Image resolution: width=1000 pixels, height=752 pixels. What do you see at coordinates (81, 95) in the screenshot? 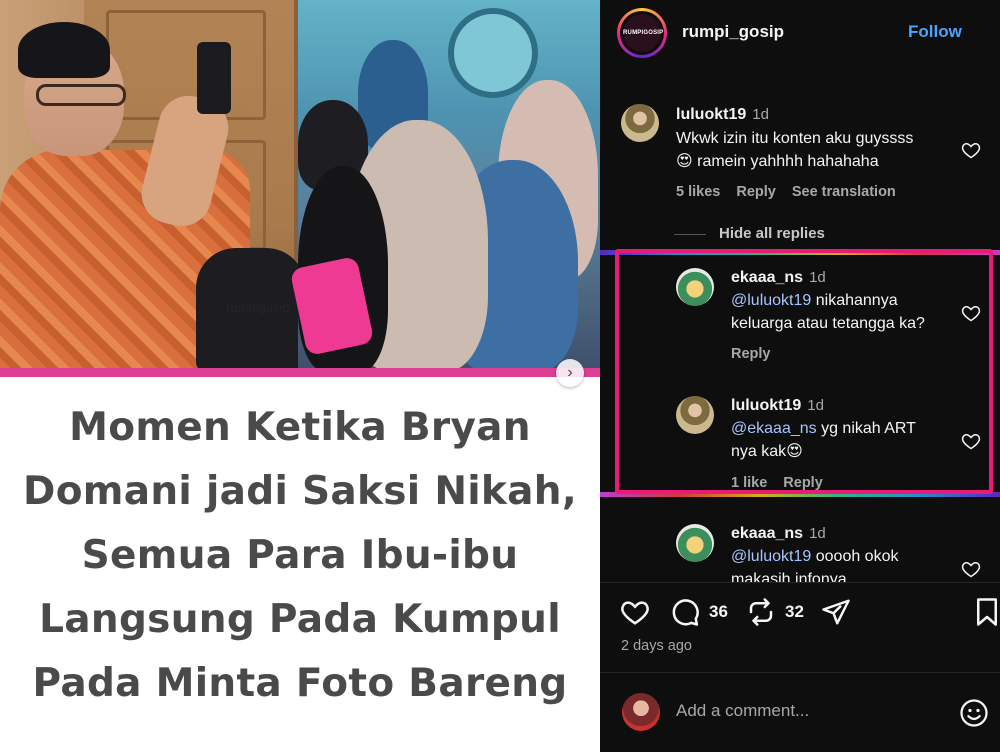
I see `eyeglasses` at bounding box center [81, 95].